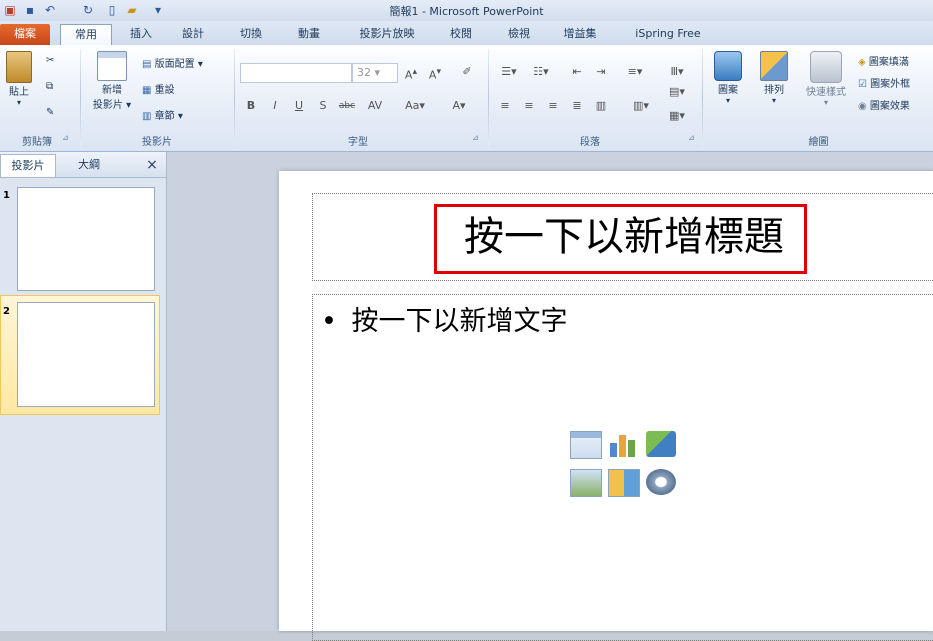  I want to click on body-text: 按一下以新增文字, so click(459, 321).